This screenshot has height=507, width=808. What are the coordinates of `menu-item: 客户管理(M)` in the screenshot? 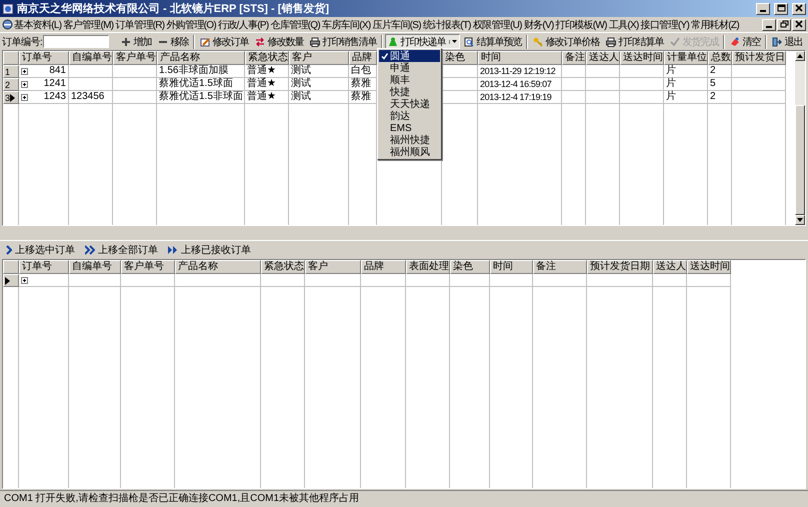 It's located at (88, 25).